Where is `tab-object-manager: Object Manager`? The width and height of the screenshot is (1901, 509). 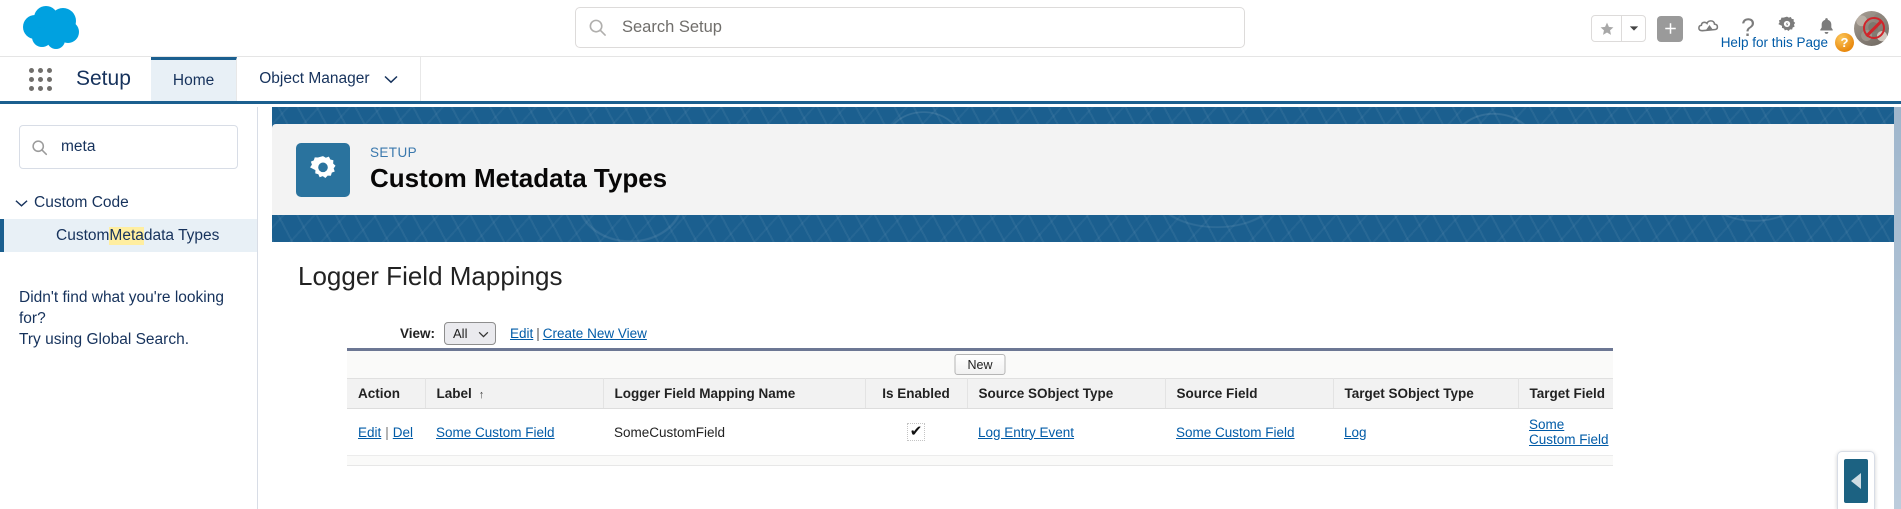 tab-object-manager: Object Manager is located at coordinates (329, 79).